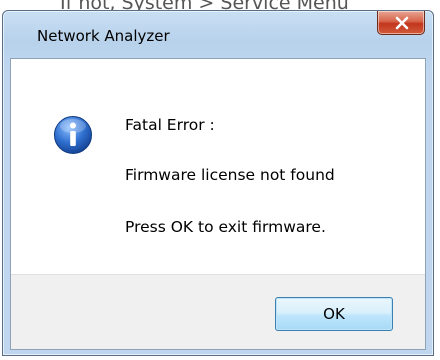 Image resolution: width=440 pixels, height=360 pixels. I want to click on close-button, so click(401, 23).